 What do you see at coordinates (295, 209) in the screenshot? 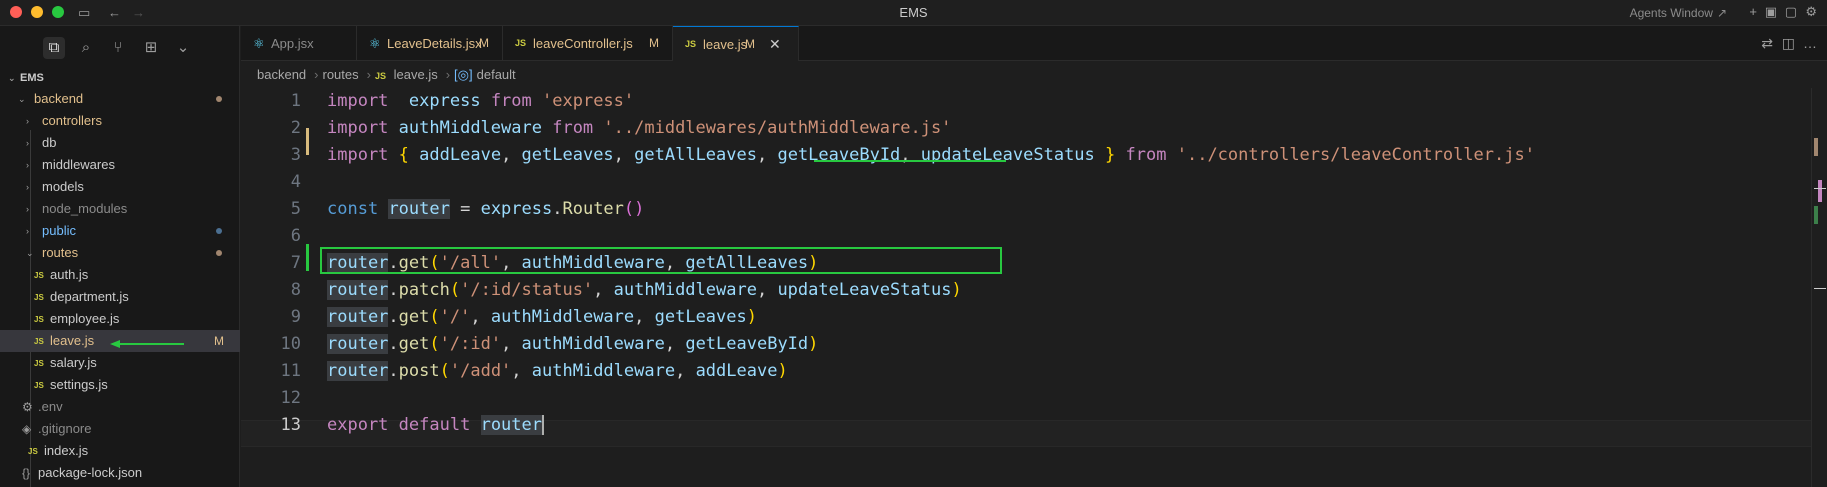
I see `line-number: 5` at bounding box center [295, 209].